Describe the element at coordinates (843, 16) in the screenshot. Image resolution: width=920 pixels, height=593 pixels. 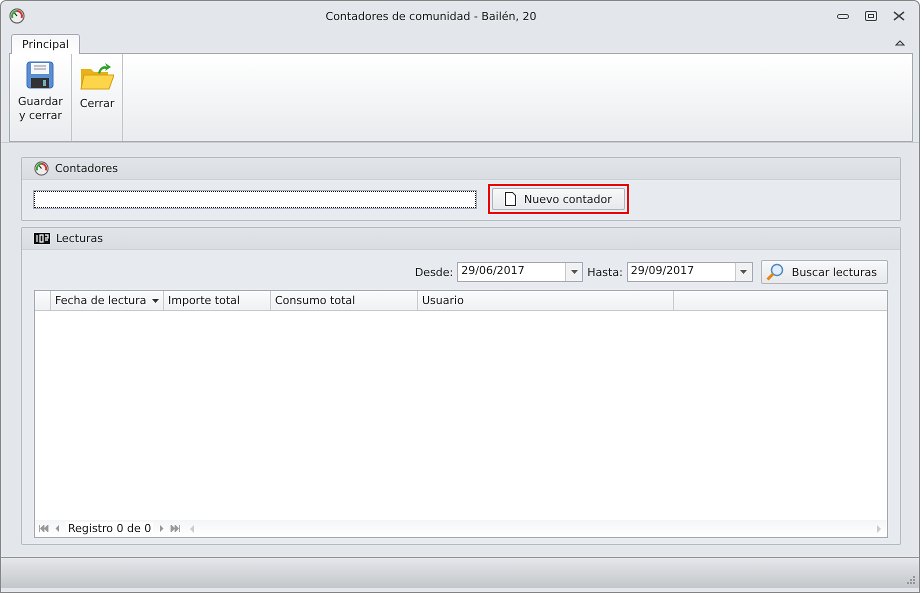
I see `minimize-icon` at that location.